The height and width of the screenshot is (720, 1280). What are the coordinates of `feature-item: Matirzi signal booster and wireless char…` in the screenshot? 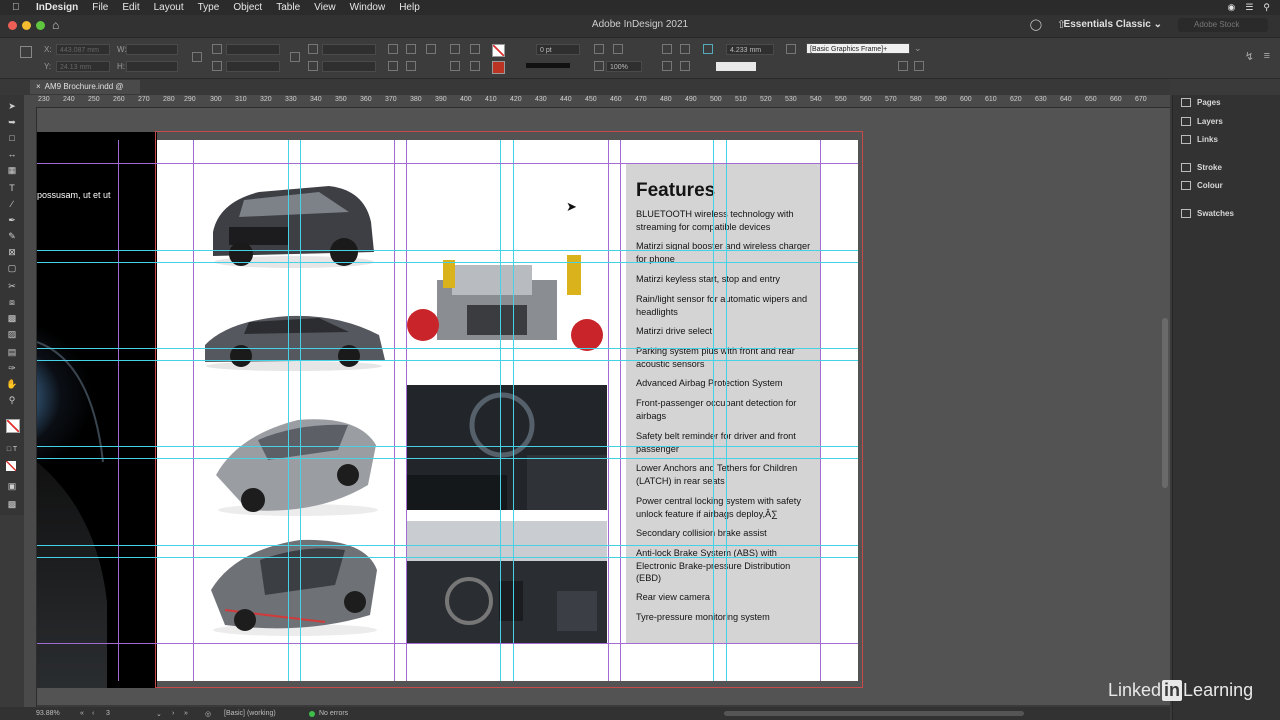 It's located at (725, 252).